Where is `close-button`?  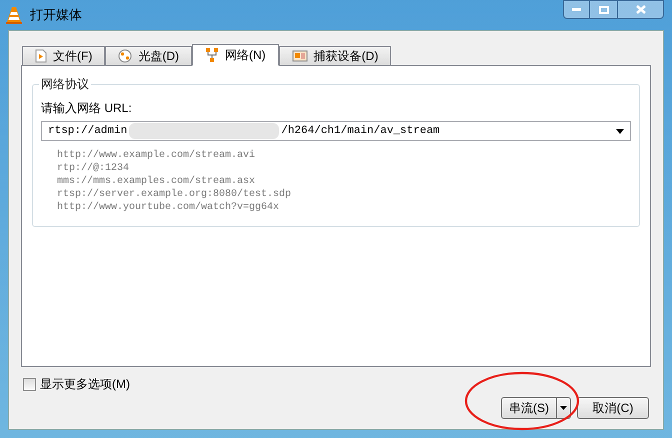 close-button is located at coordinates (640, 9).